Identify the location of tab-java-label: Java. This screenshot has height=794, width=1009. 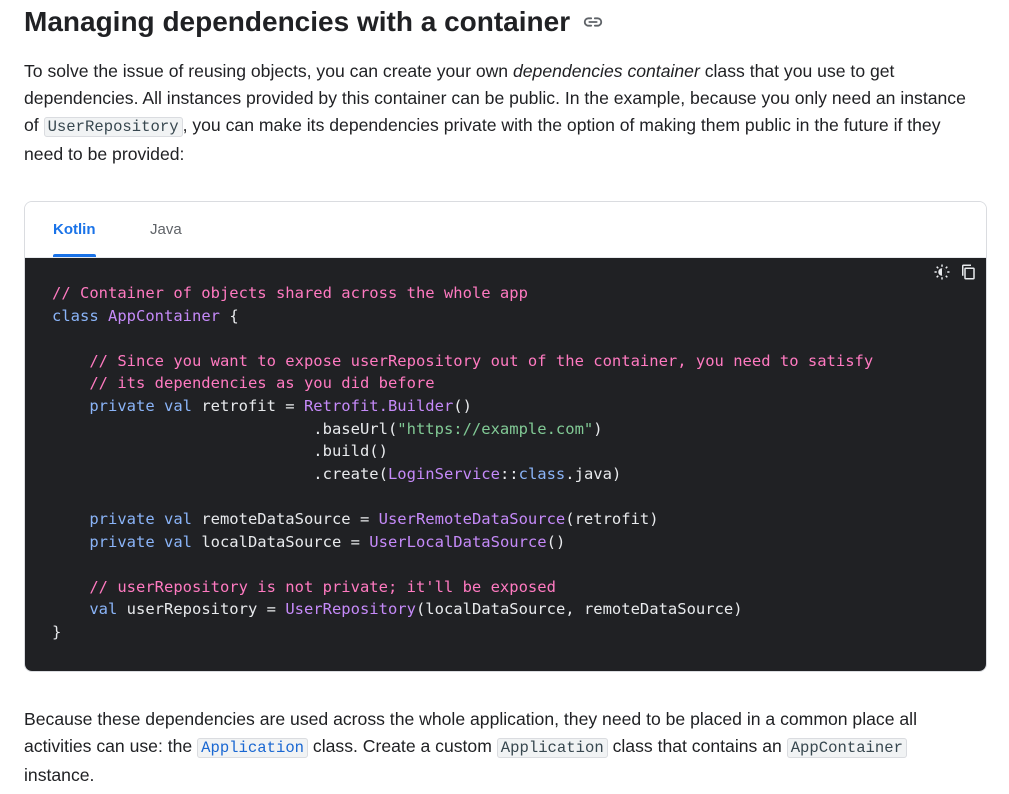
(166, 229).